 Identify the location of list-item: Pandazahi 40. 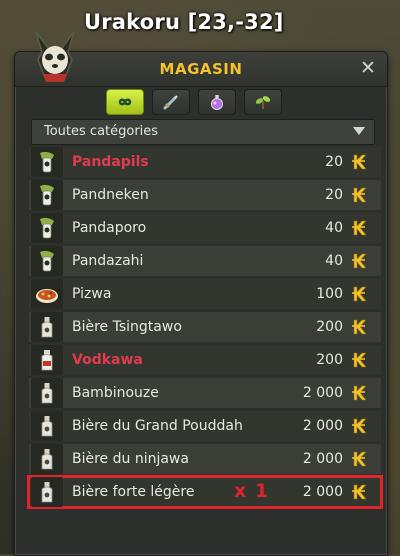
(205, 261).